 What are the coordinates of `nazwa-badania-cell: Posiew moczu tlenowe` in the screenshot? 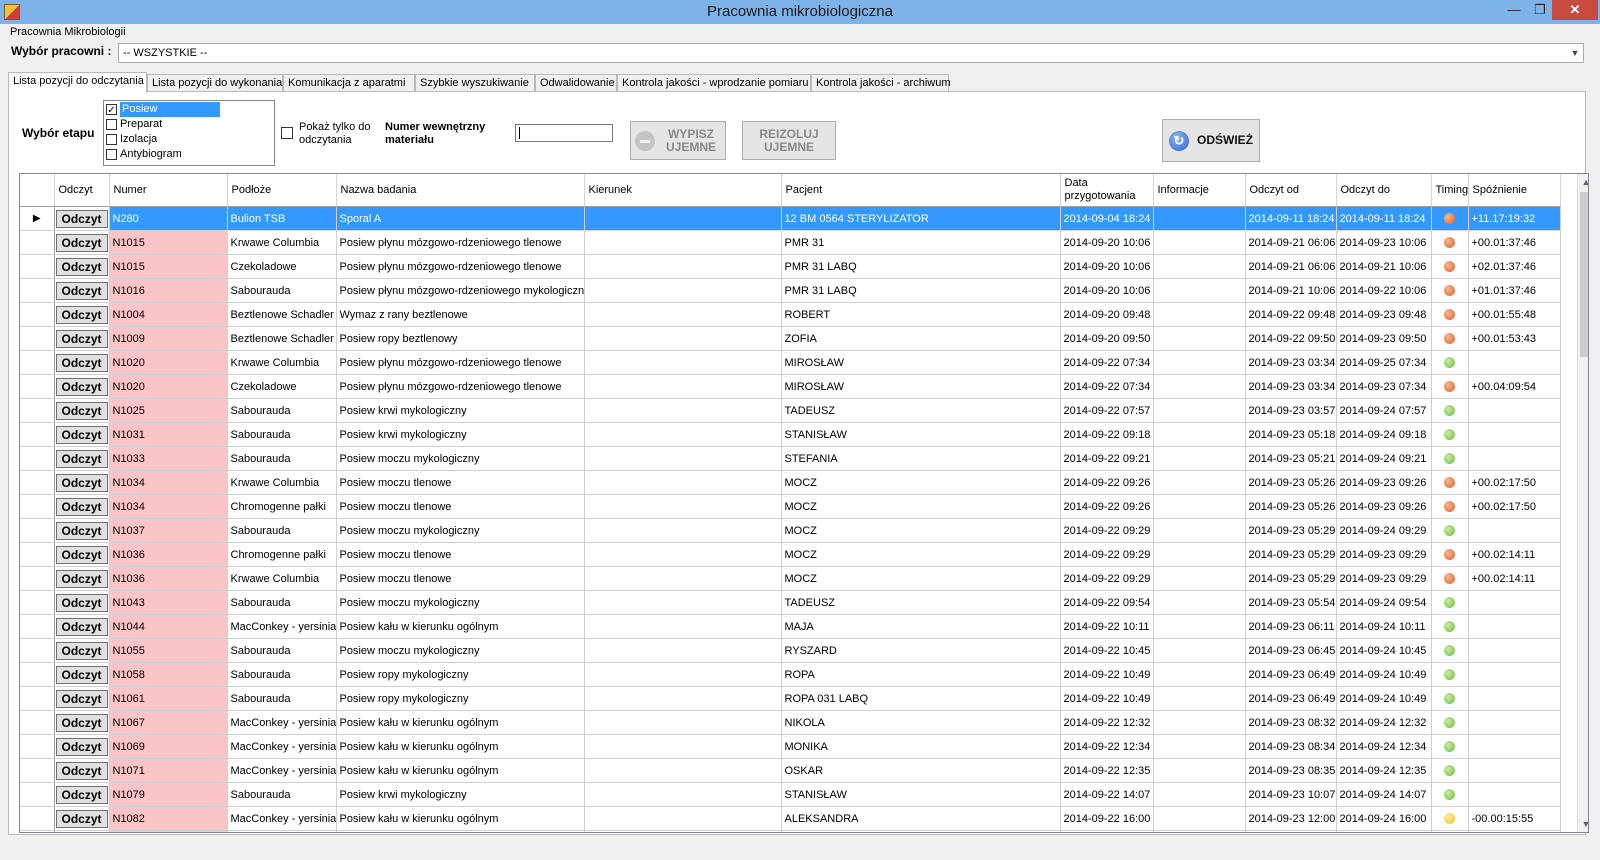 It's located at (460, 578).